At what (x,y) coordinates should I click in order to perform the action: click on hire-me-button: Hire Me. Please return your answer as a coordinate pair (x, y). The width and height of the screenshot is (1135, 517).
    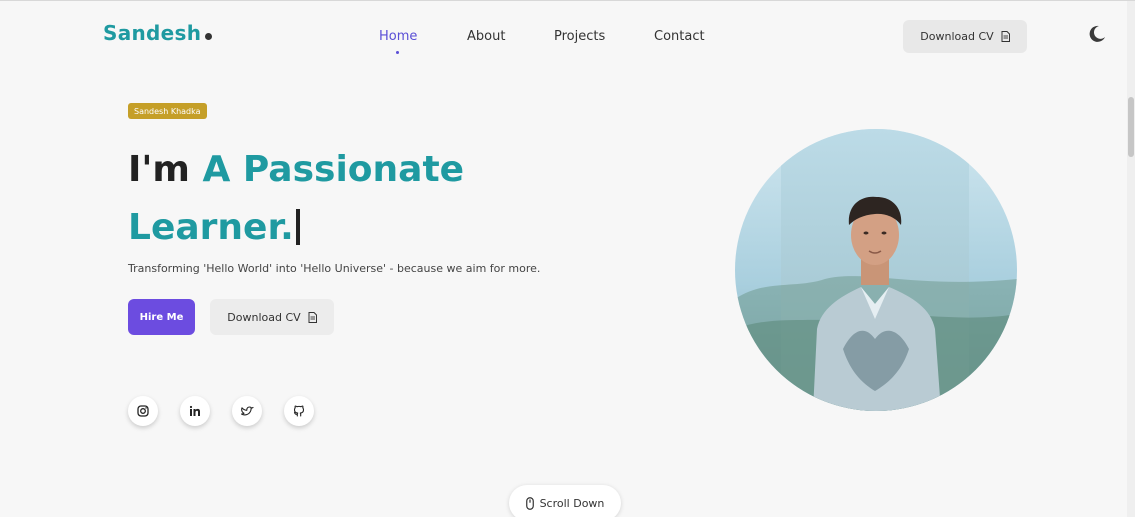
    Looking at the image, I should click on (161, 317).